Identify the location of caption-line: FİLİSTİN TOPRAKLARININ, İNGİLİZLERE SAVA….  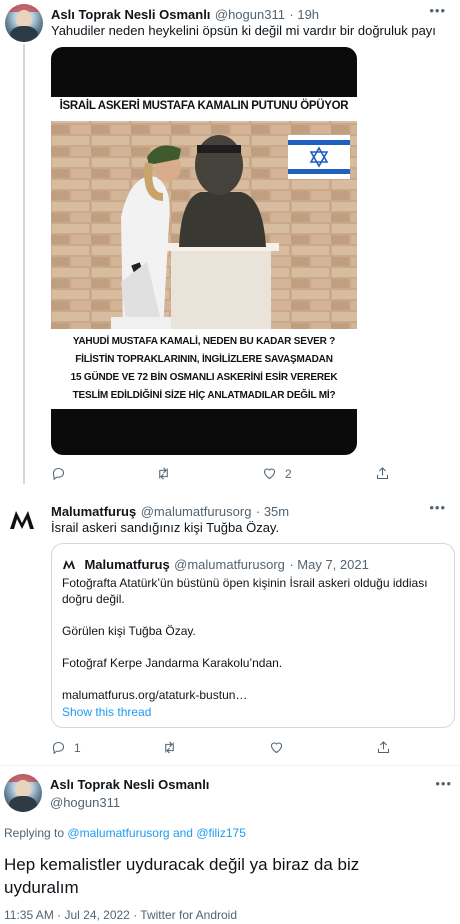
(204, 359).